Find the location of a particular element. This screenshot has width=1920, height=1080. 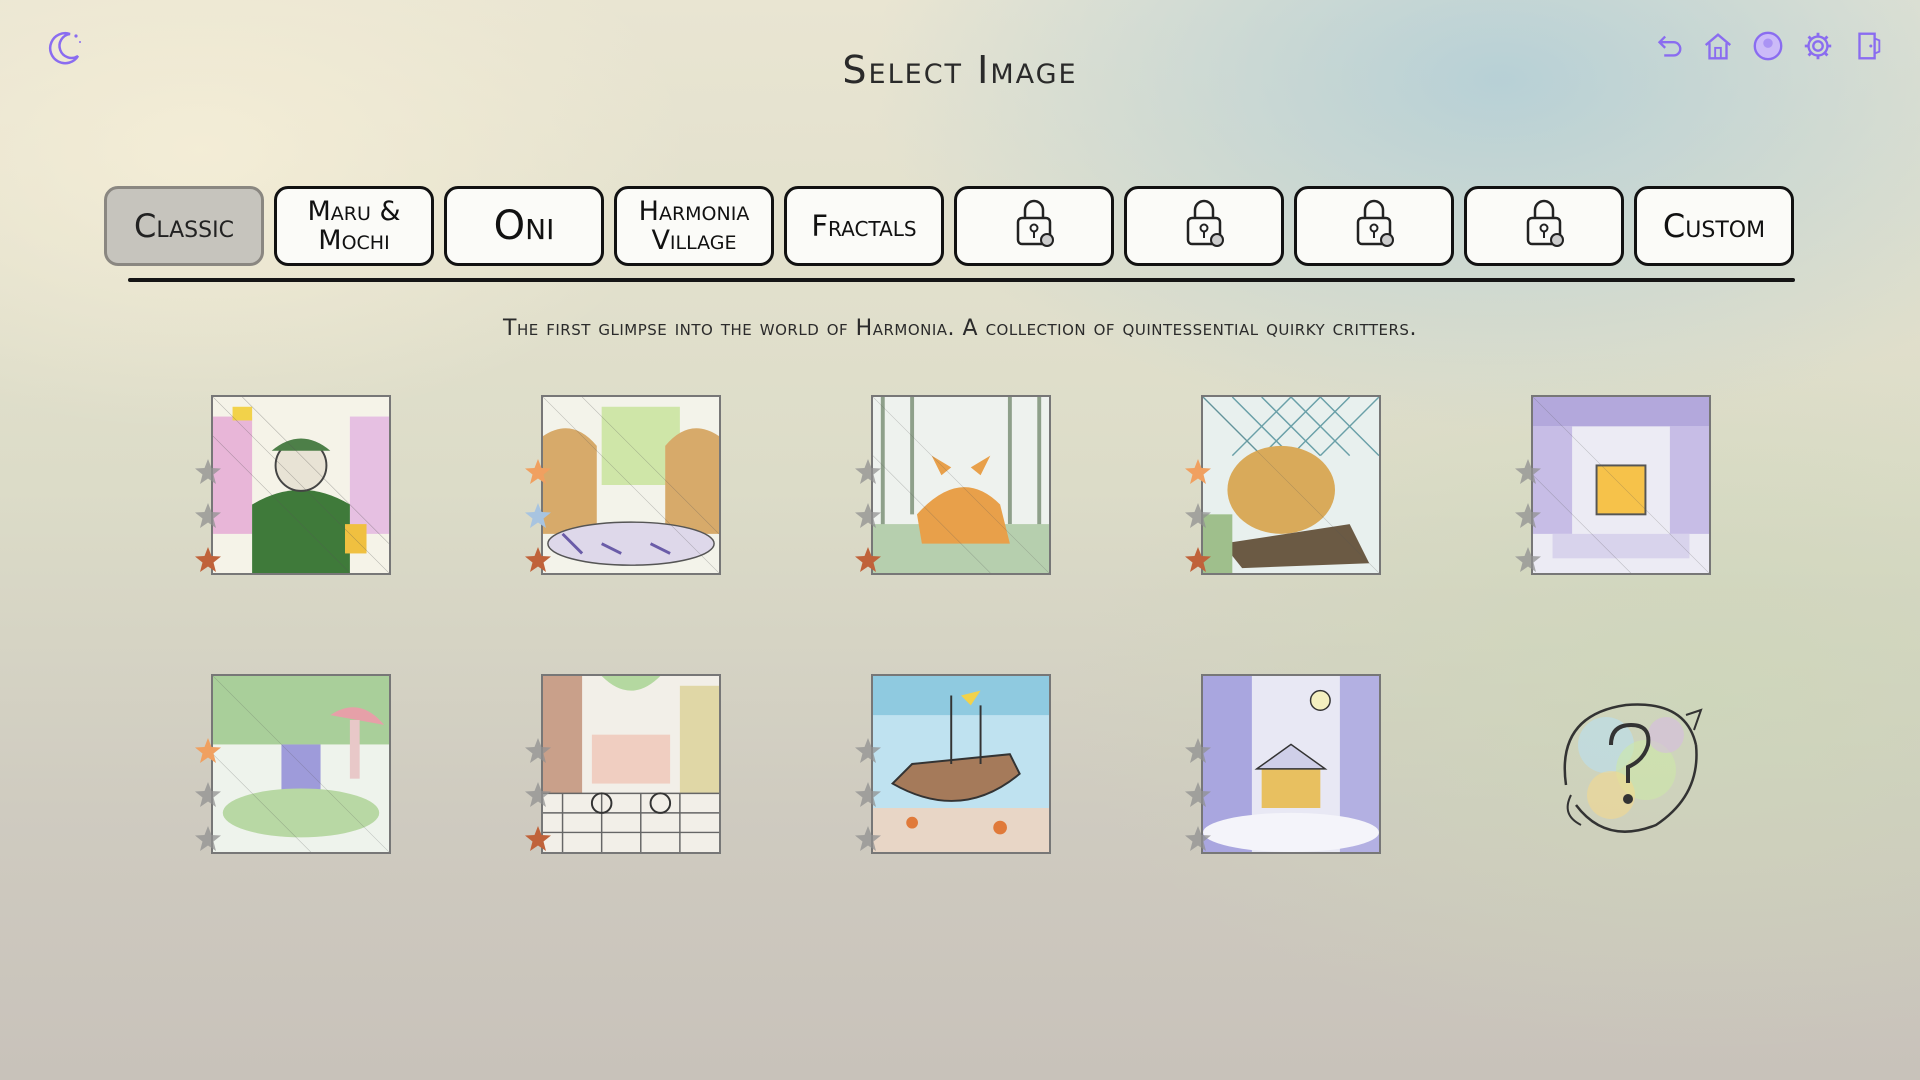

tab-harmonia-village: Harmonia Village is located at coordinates (694, 226).